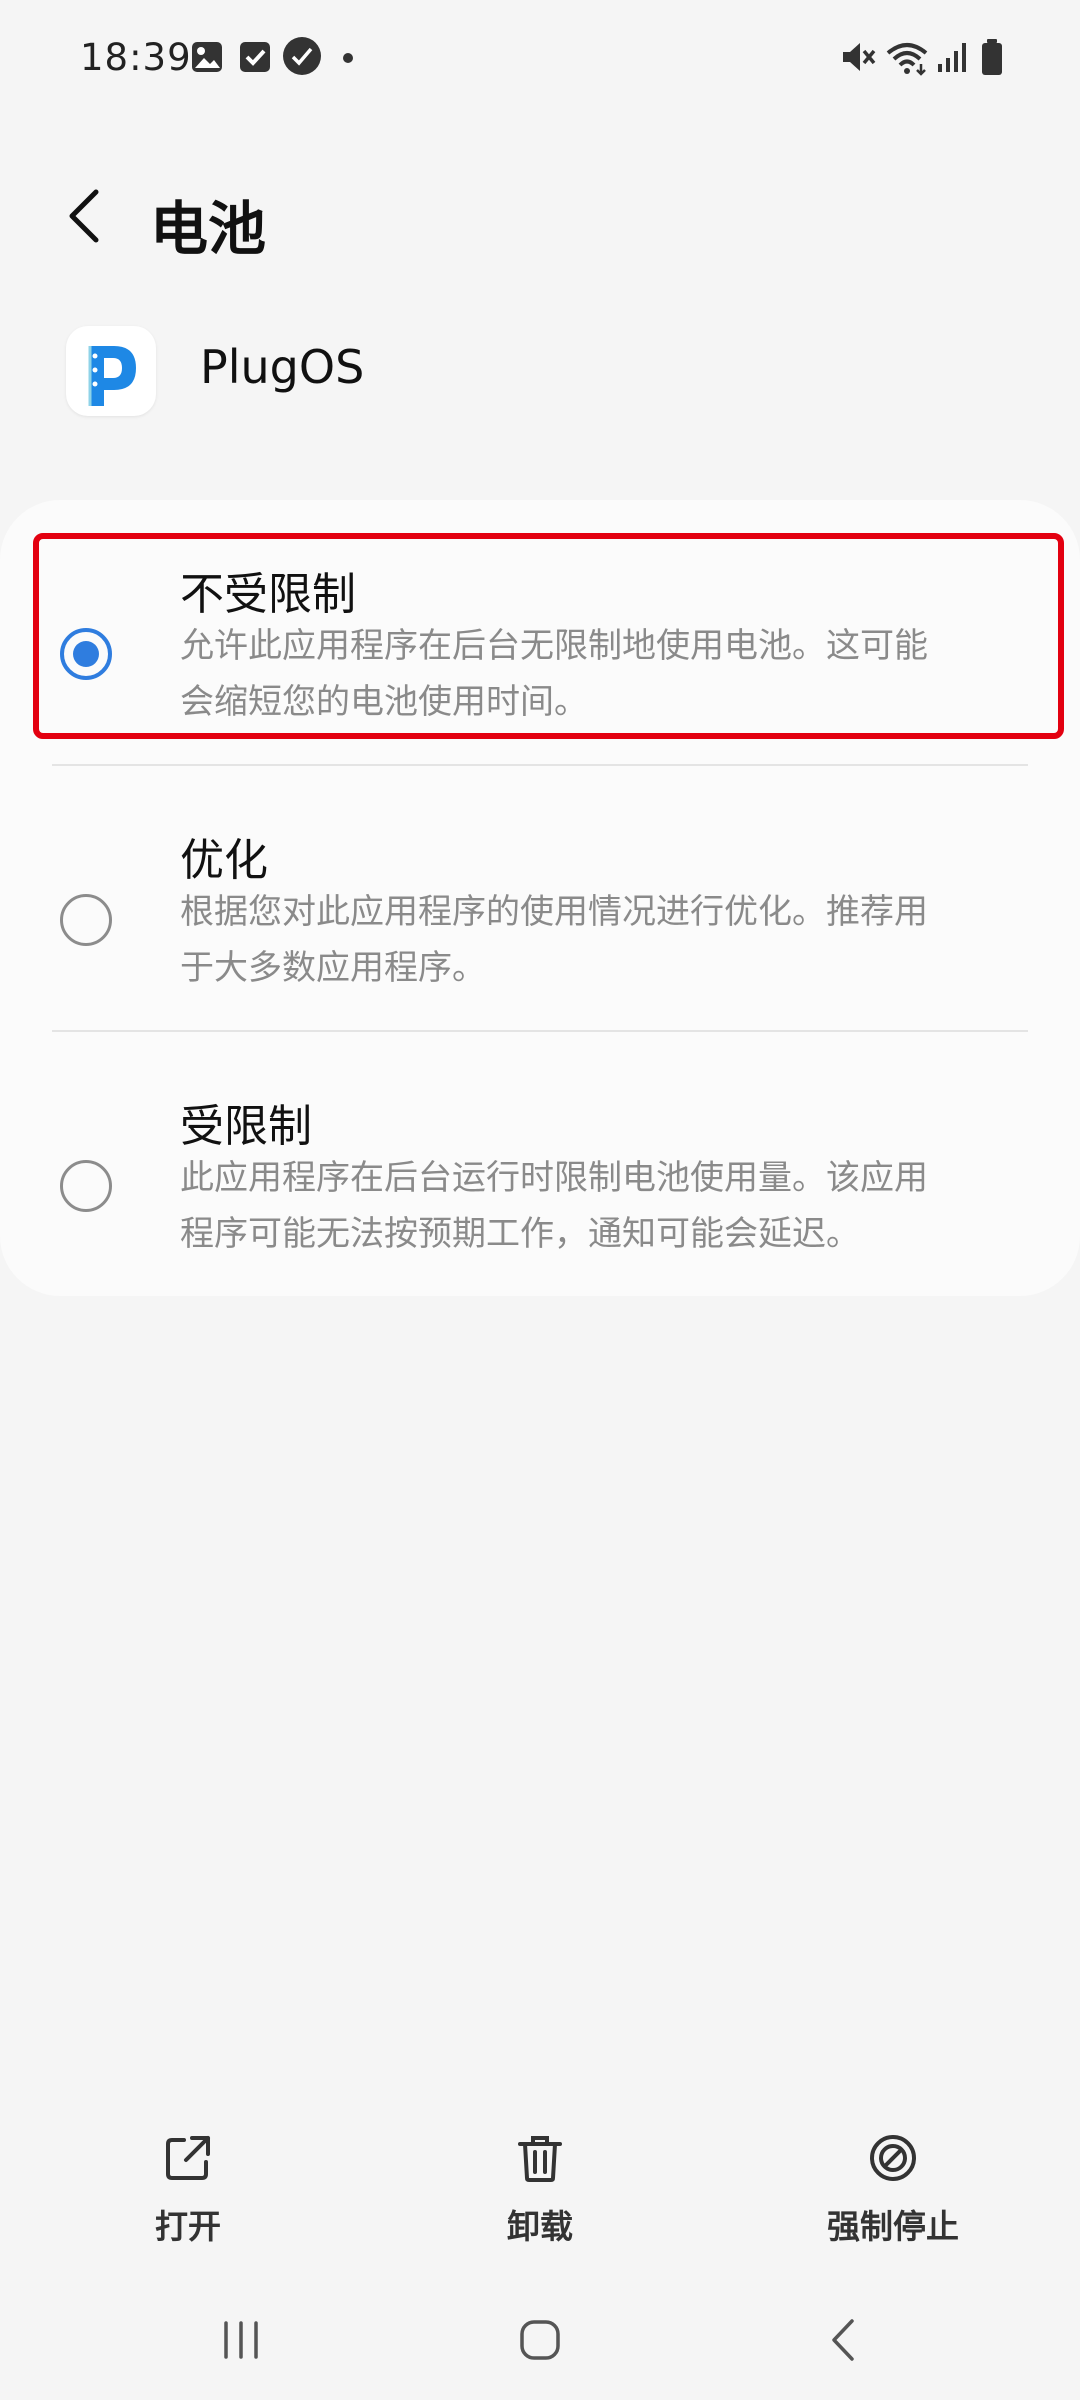  What do you see at coordinates (540, 2159) in the screenshot?
I see `trash-icon` at bounding box center [540, 2159].